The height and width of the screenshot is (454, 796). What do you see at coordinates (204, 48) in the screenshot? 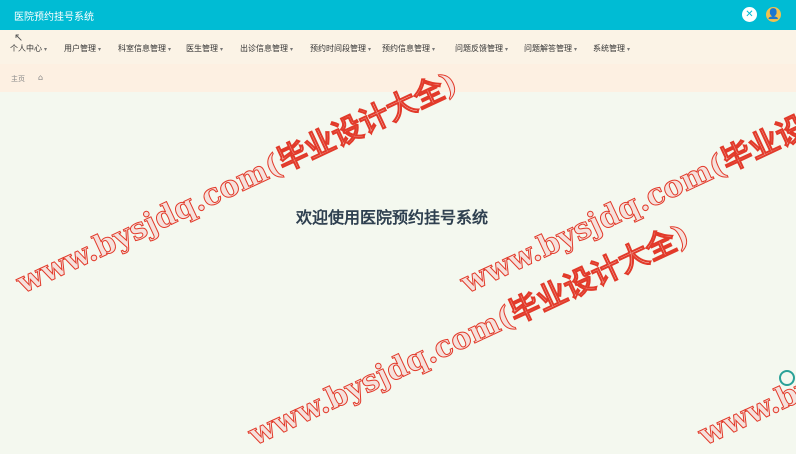
I see `nav-item-doctor-management: 医生管理 ▾` at bounding box center [204, 48].